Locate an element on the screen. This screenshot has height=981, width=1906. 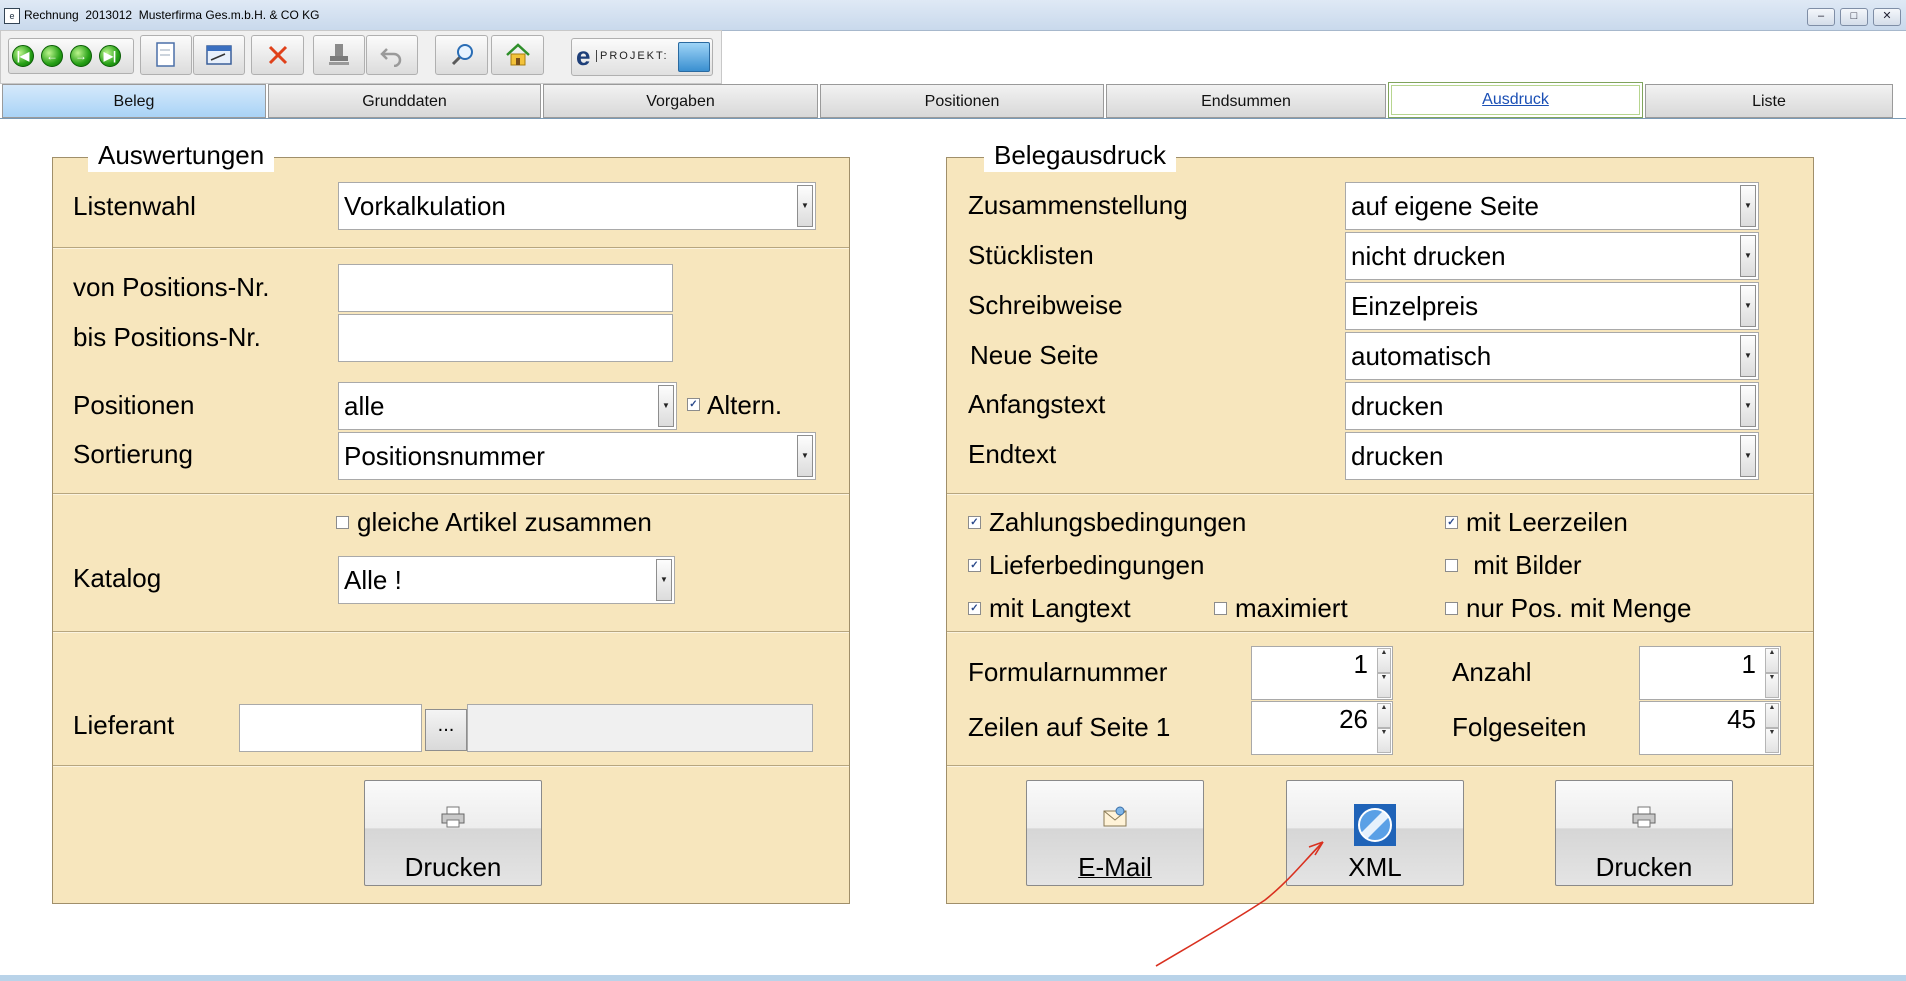
tab-beleg: Beleg is located at coordinates (134, 101).